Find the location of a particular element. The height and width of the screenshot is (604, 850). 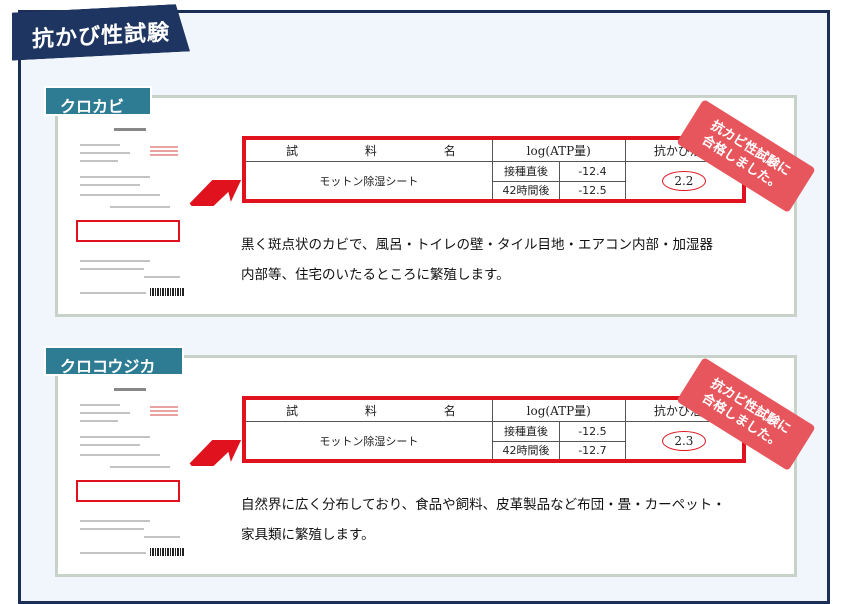

page-title: 抗かび性試験 is located at coordinates (101, 31).